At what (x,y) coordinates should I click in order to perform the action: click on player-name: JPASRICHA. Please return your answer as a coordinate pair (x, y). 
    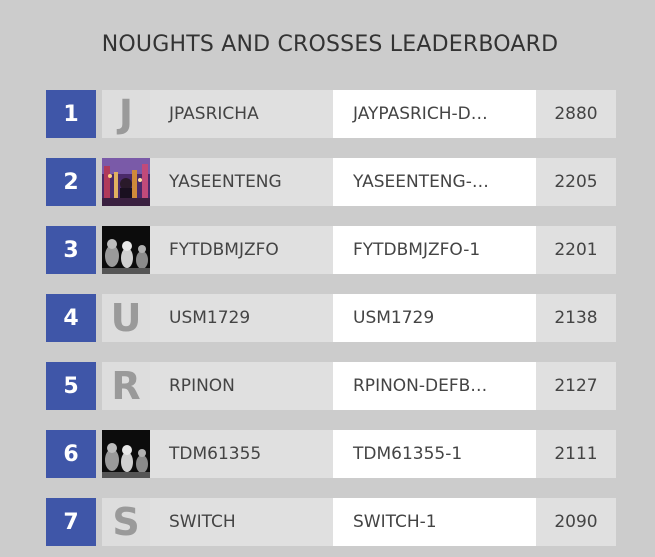
    Looking at the image, I should click on (241, 114).